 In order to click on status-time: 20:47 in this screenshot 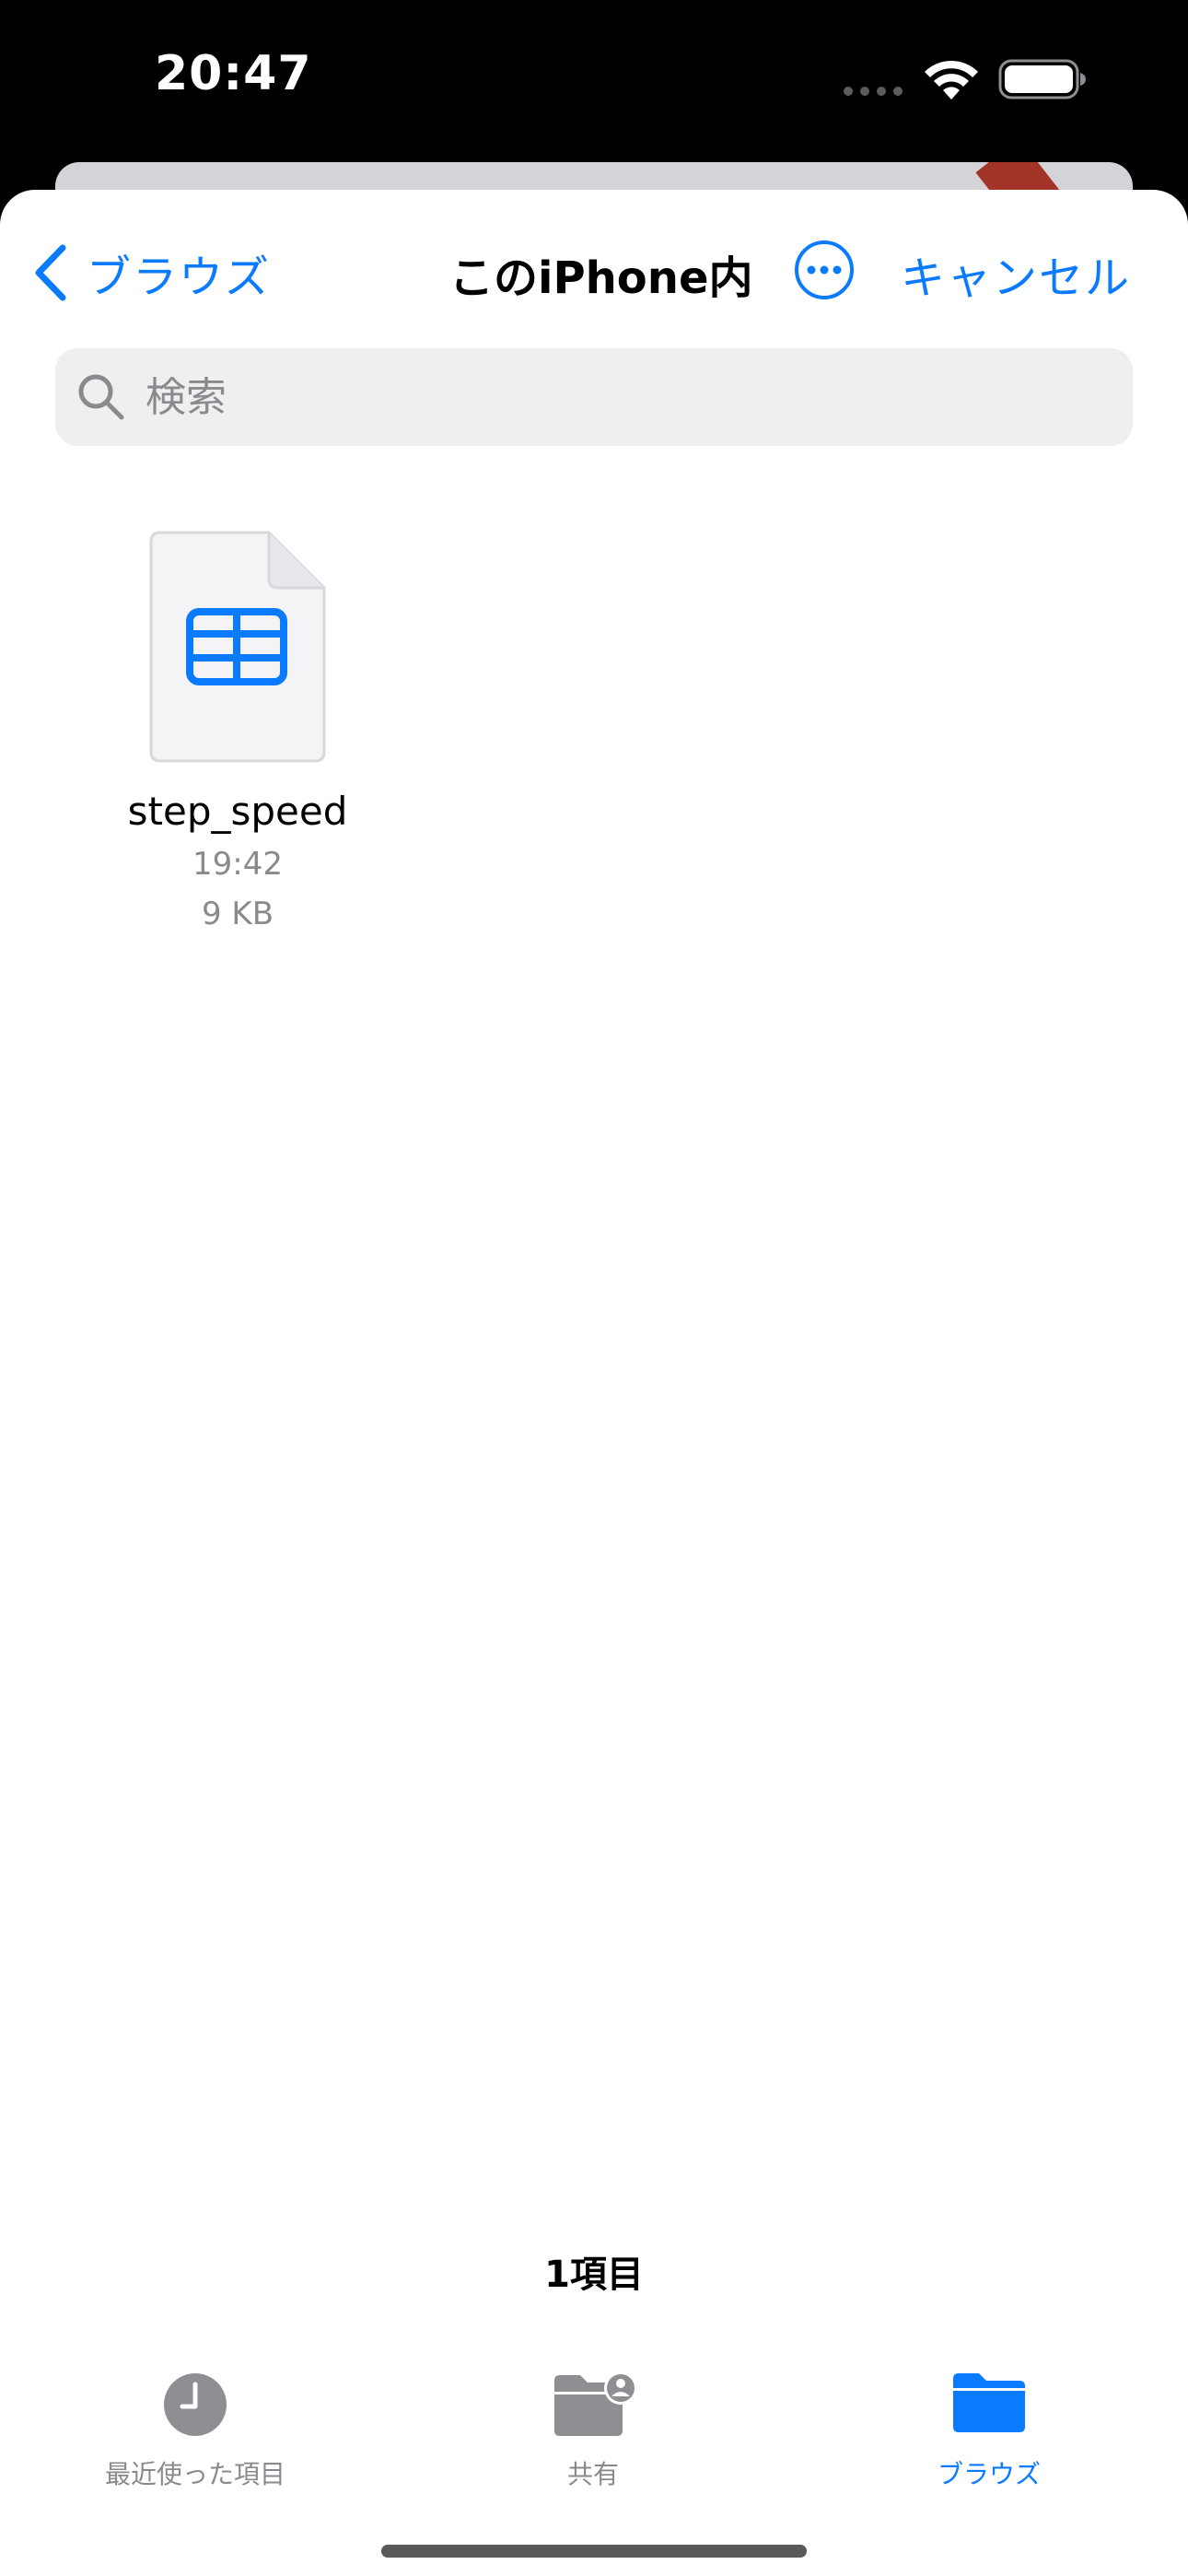, I will do `click(233, 73)`.